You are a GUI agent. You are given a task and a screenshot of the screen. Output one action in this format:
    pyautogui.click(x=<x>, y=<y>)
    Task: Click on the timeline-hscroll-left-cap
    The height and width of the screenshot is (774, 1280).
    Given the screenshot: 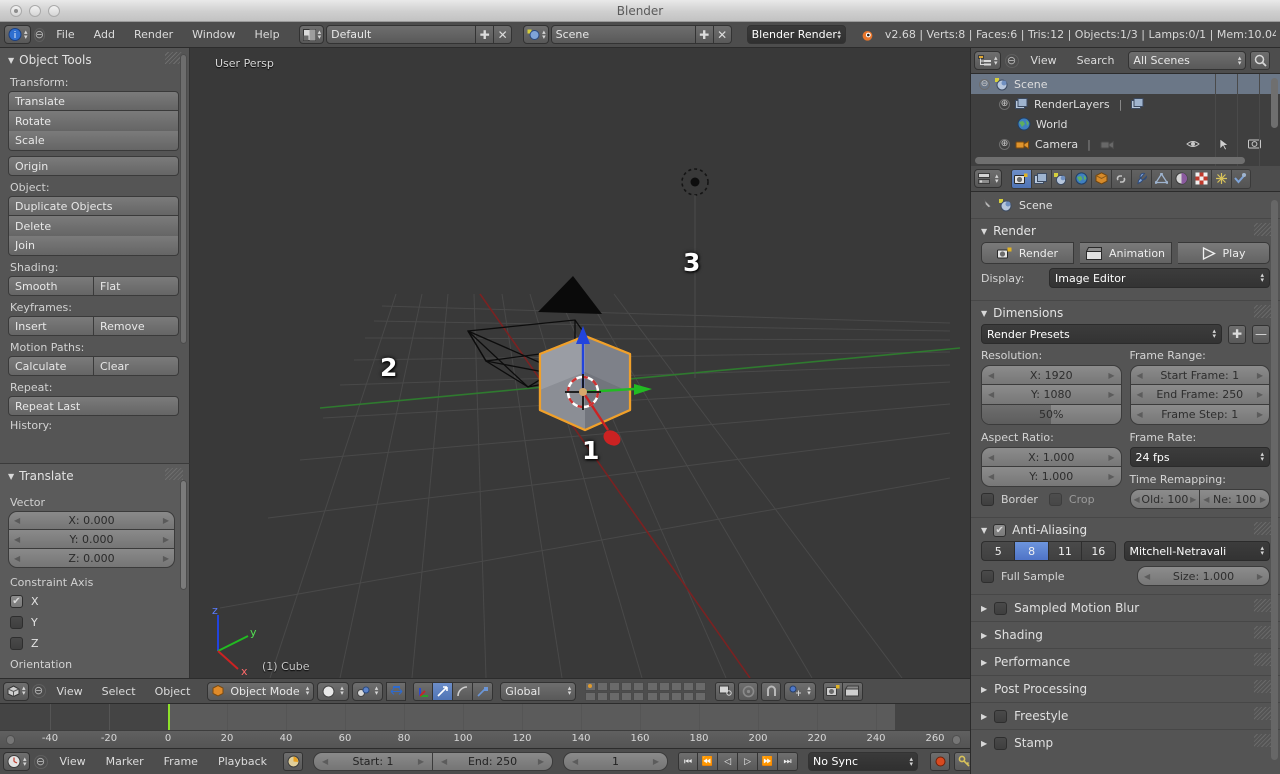 What is the action you would take?
    pyautogui.click(x=10, y=740)
    